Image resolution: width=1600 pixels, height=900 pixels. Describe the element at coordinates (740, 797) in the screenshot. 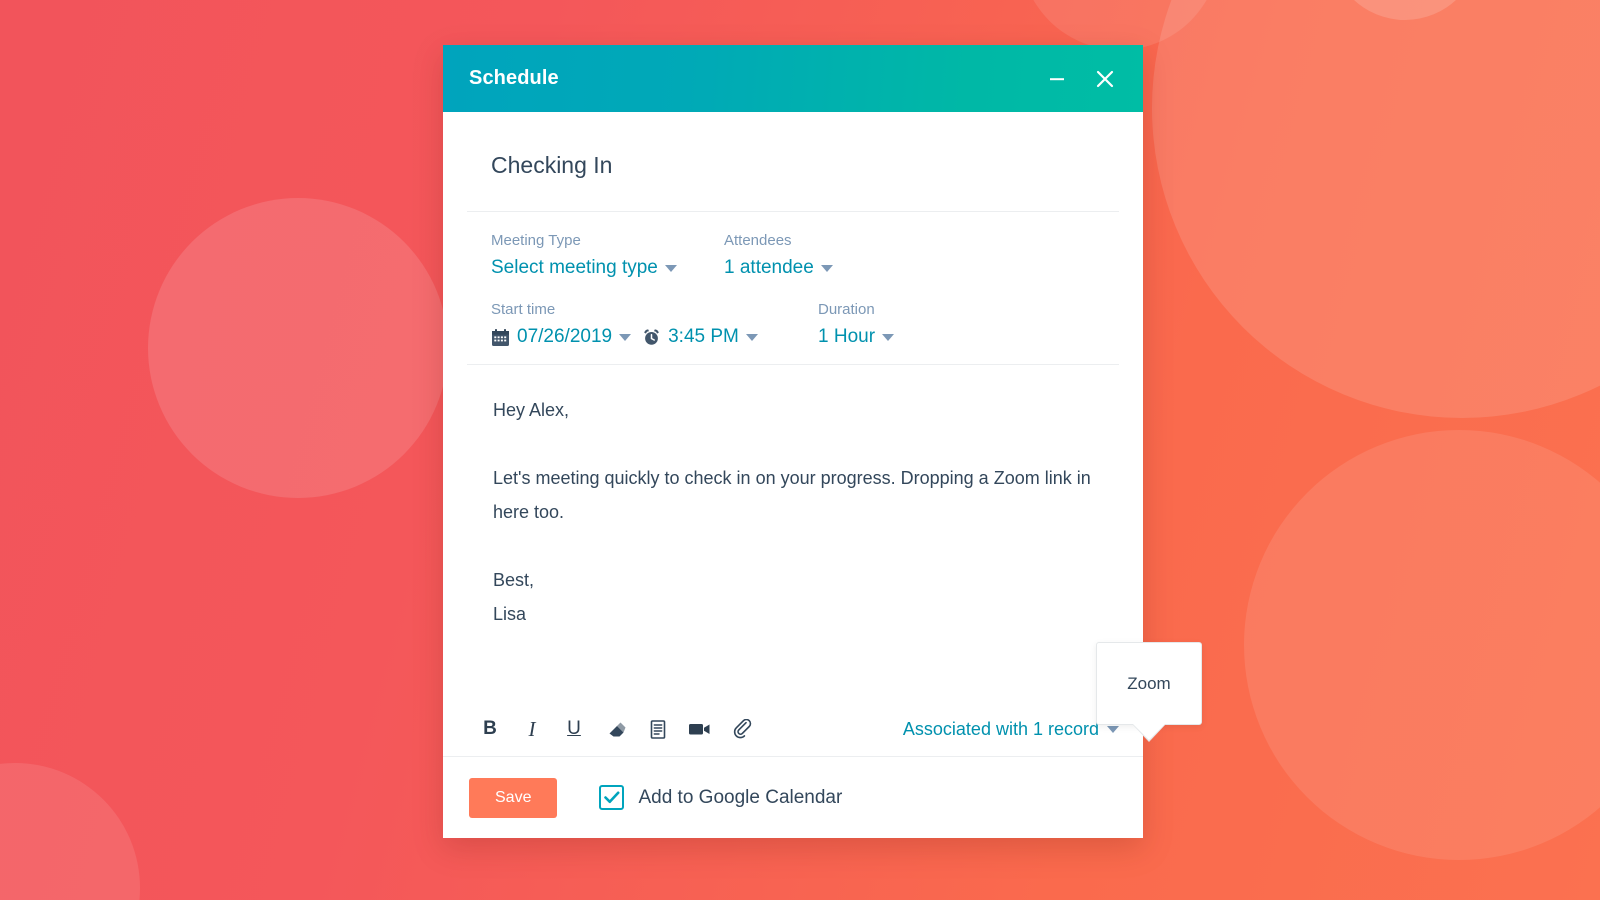

I see `google-calendar-label: Add to Google Calendar` at that location.